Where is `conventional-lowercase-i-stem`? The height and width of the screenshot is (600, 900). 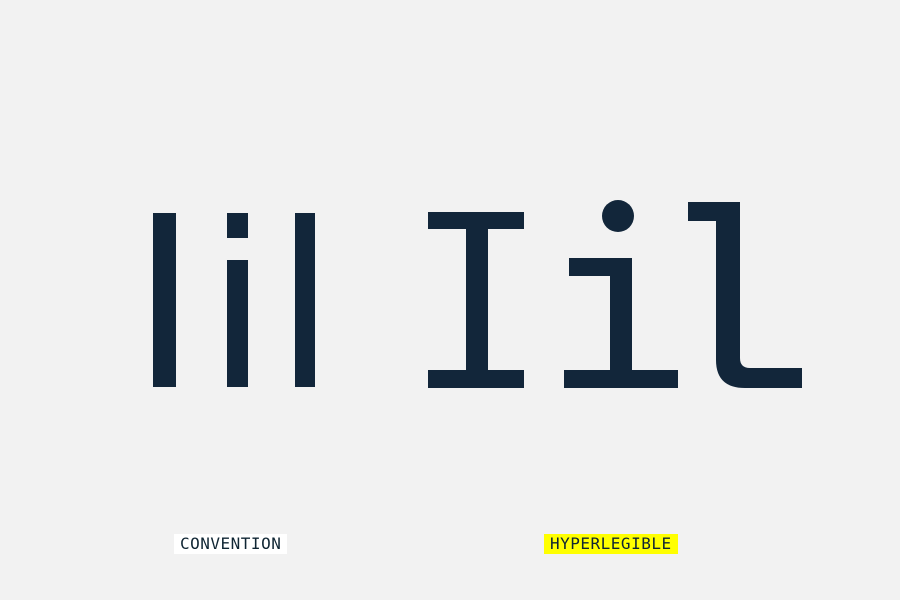 conventional-lowercase-i-stem is located at coordinates (237, 323).